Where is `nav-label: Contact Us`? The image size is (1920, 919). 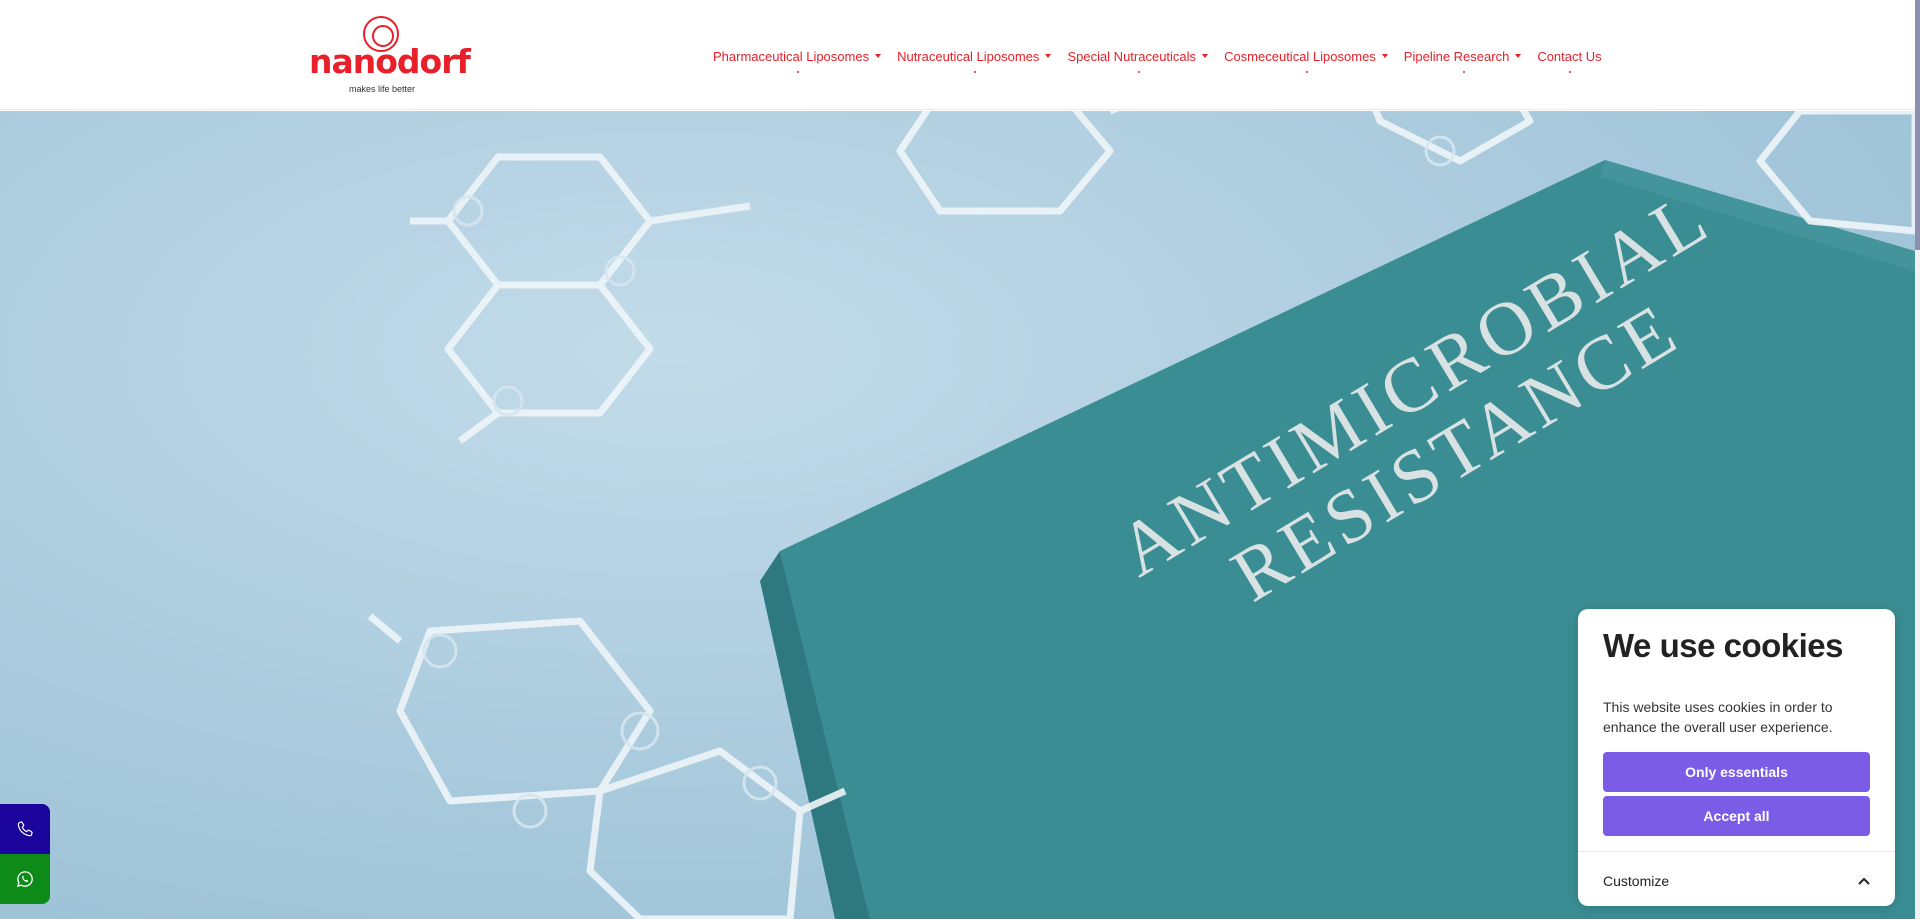
nav-label: Contact Us is located at coordinates (1569, 56).